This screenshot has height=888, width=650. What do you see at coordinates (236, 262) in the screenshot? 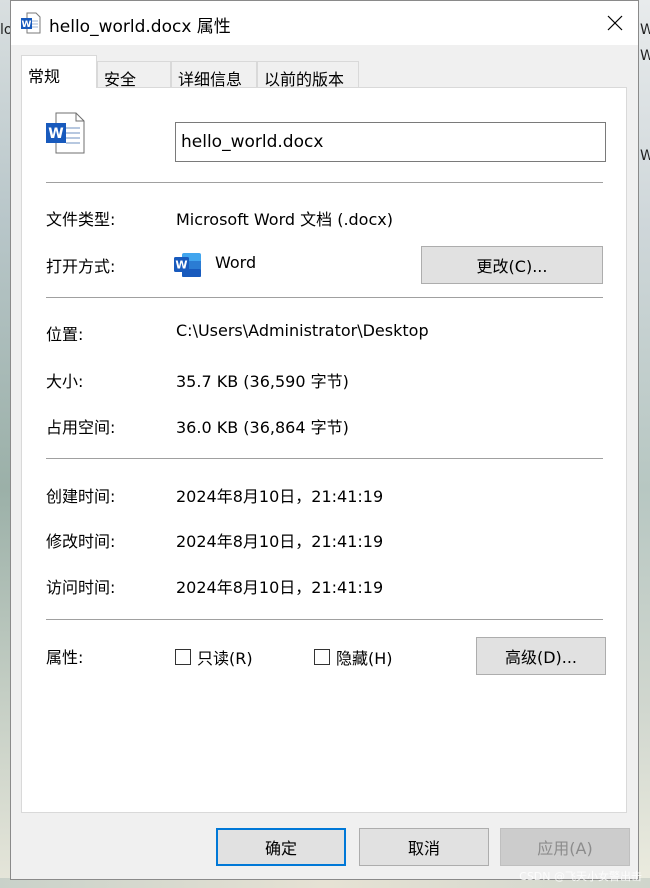
I see `opens-with-value: Word` at bounding box center [236, 262].